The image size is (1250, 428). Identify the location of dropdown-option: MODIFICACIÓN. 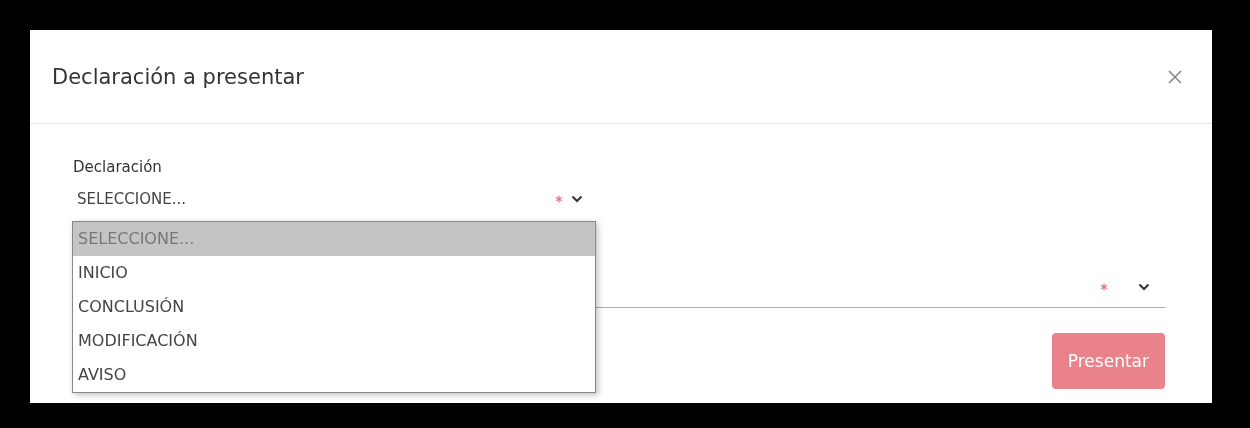
(334, 341).